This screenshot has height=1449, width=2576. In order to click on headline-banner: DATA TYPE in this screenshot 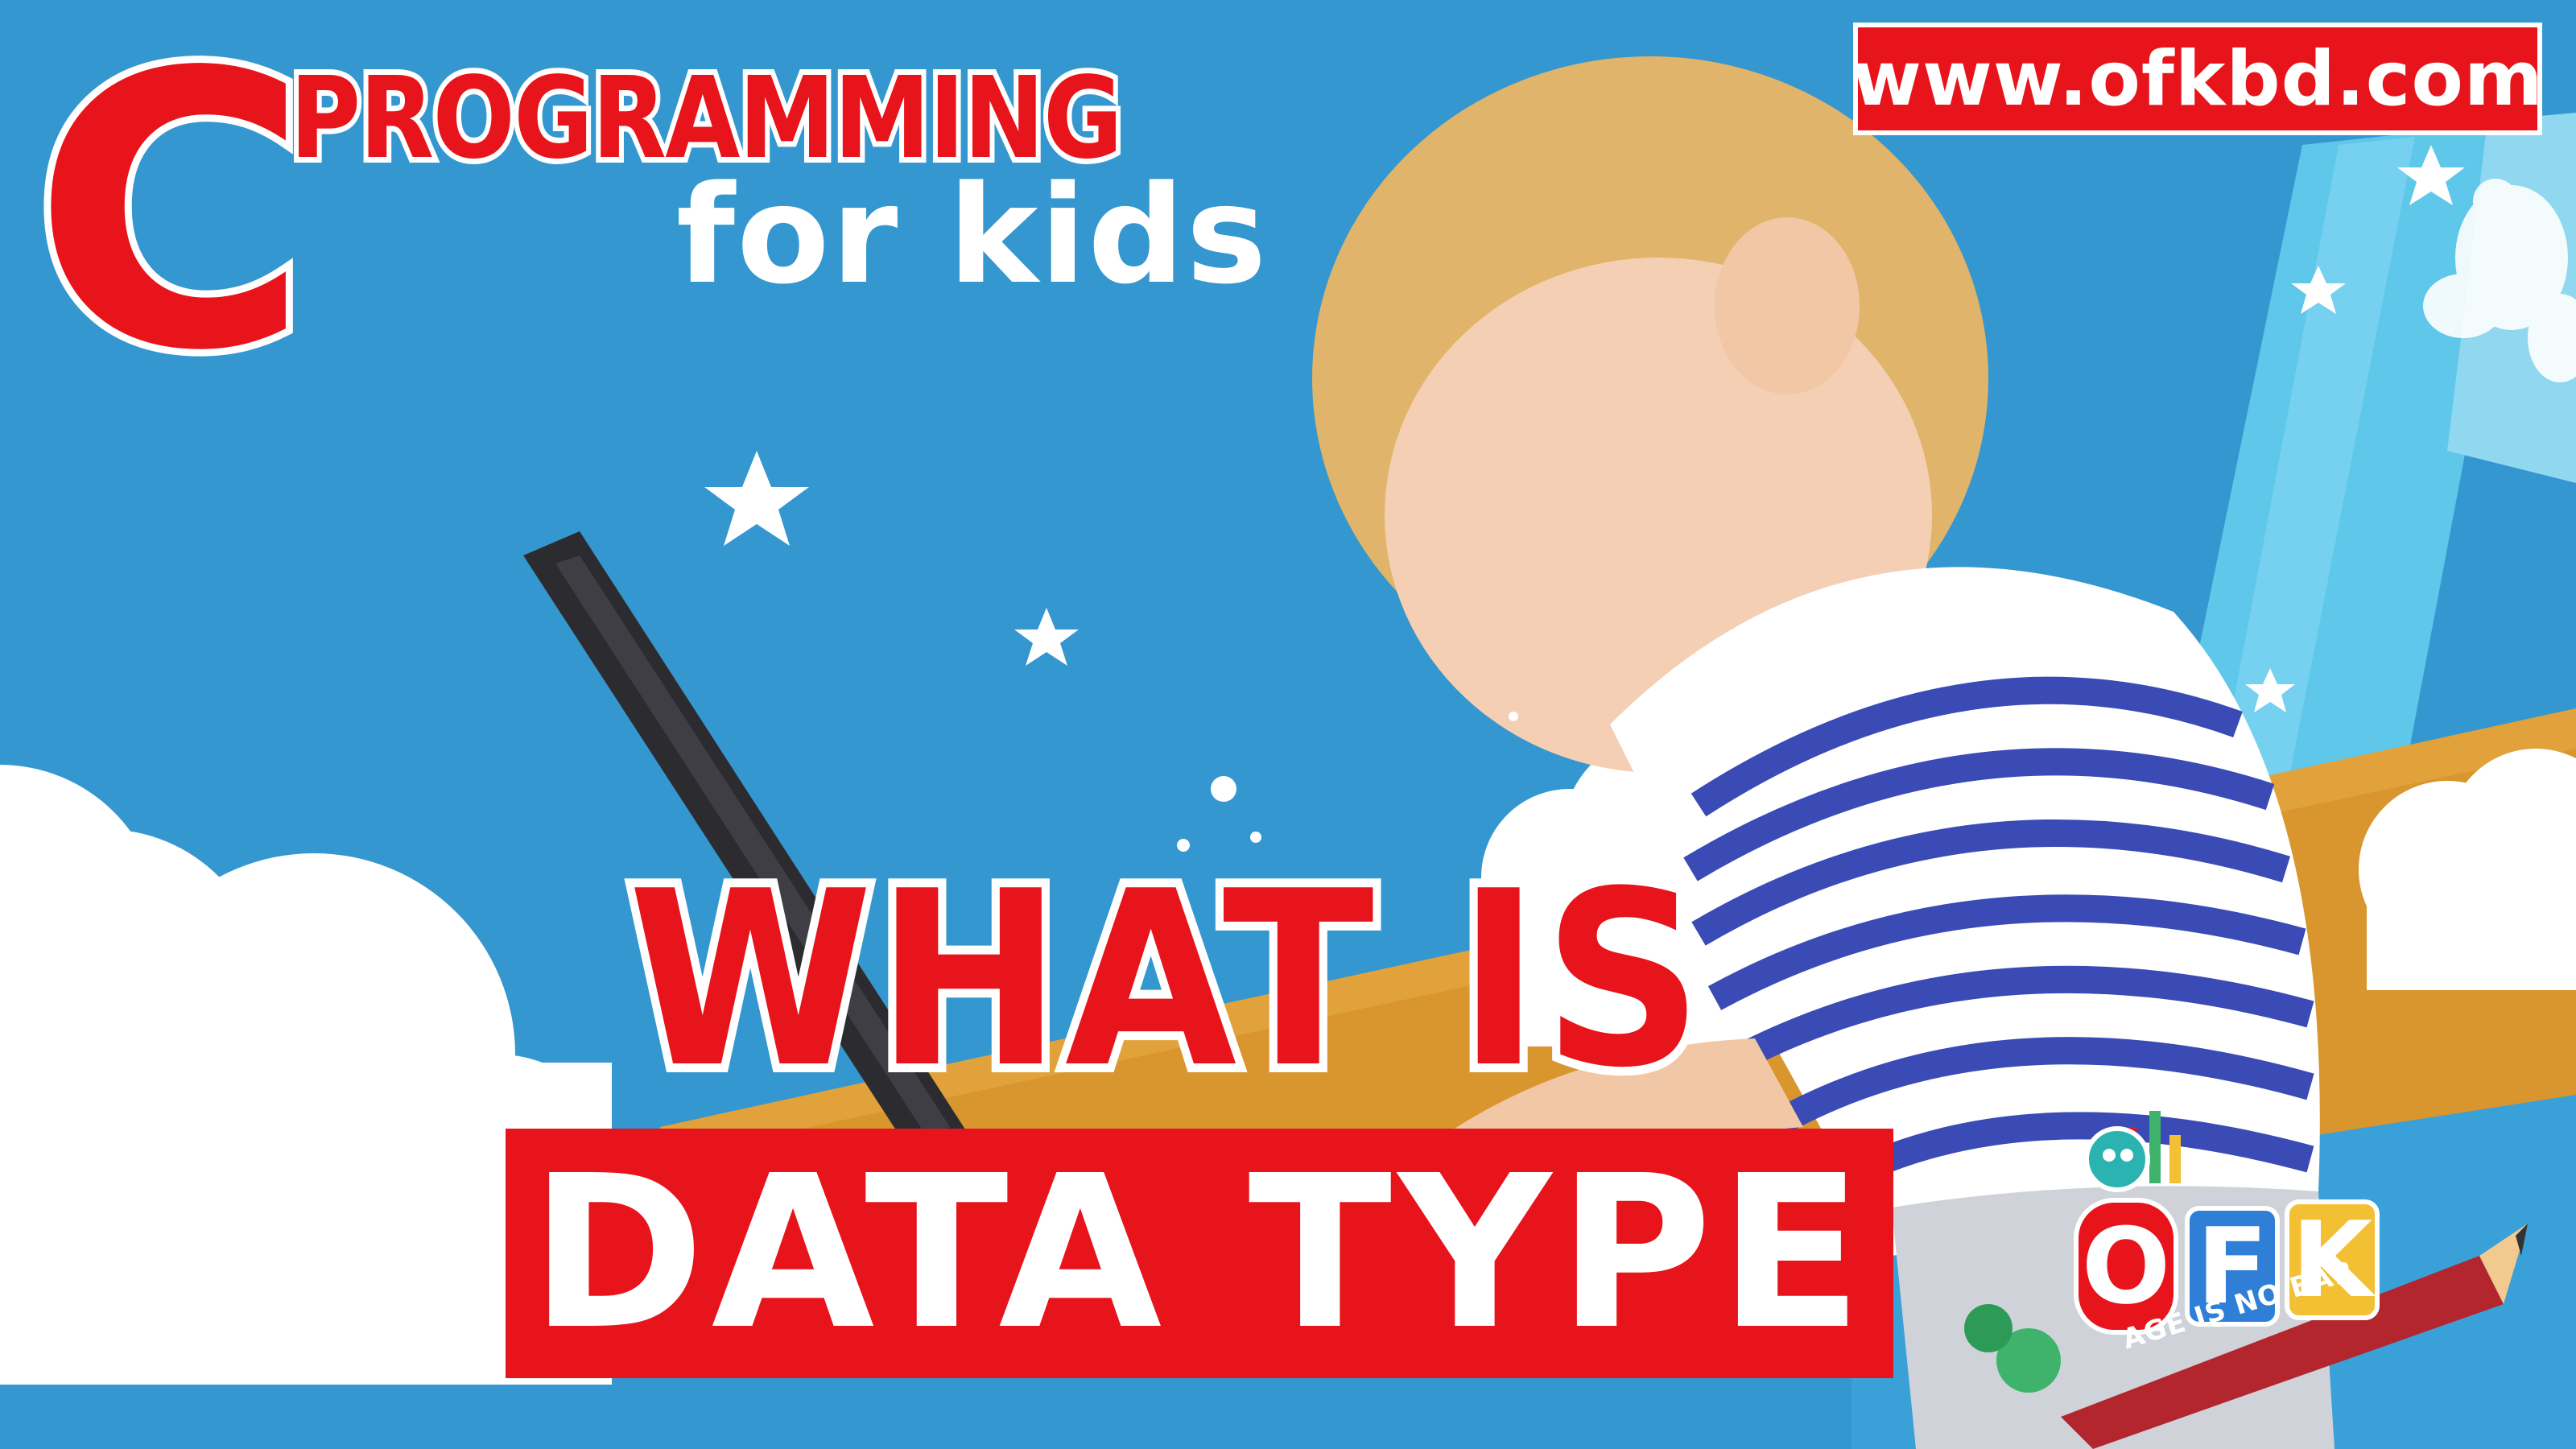, I will do `click(1199, 1253)`.